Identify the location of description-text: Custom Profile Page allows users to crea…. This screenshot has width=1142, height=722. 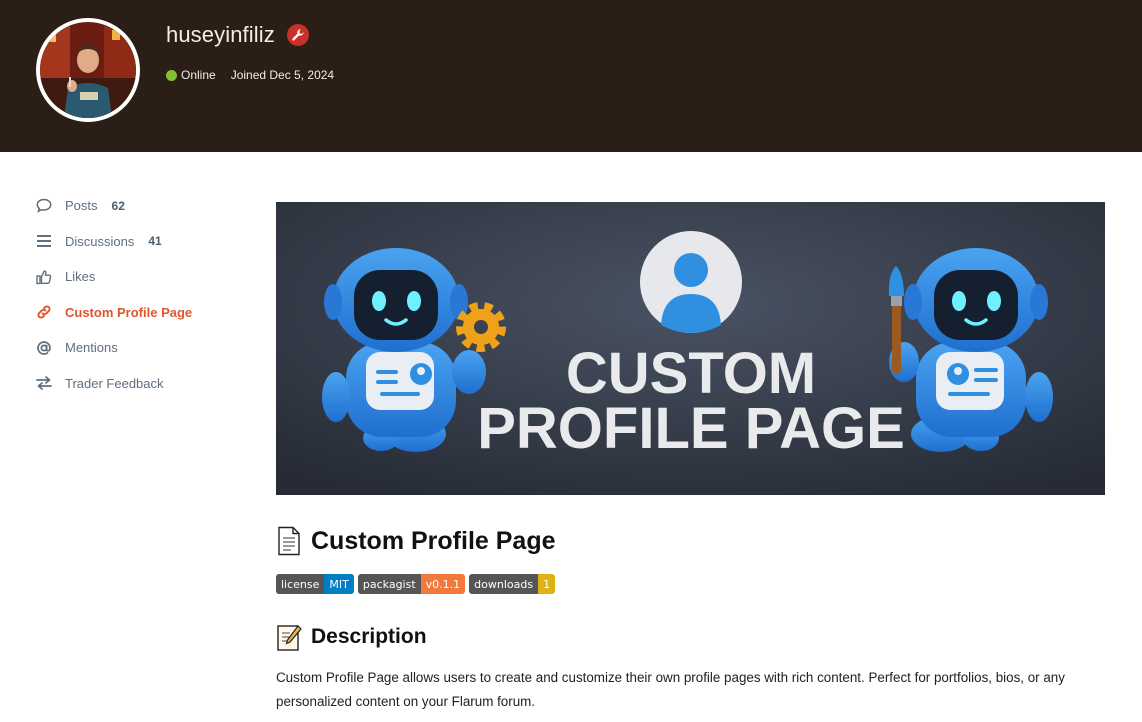
(670, 689).